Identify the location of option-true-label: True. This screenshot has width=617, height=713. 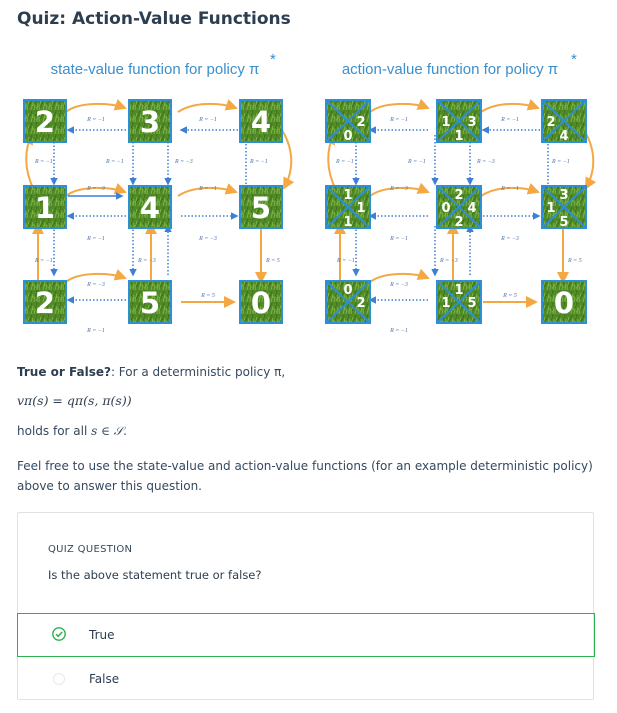
(102, 635).